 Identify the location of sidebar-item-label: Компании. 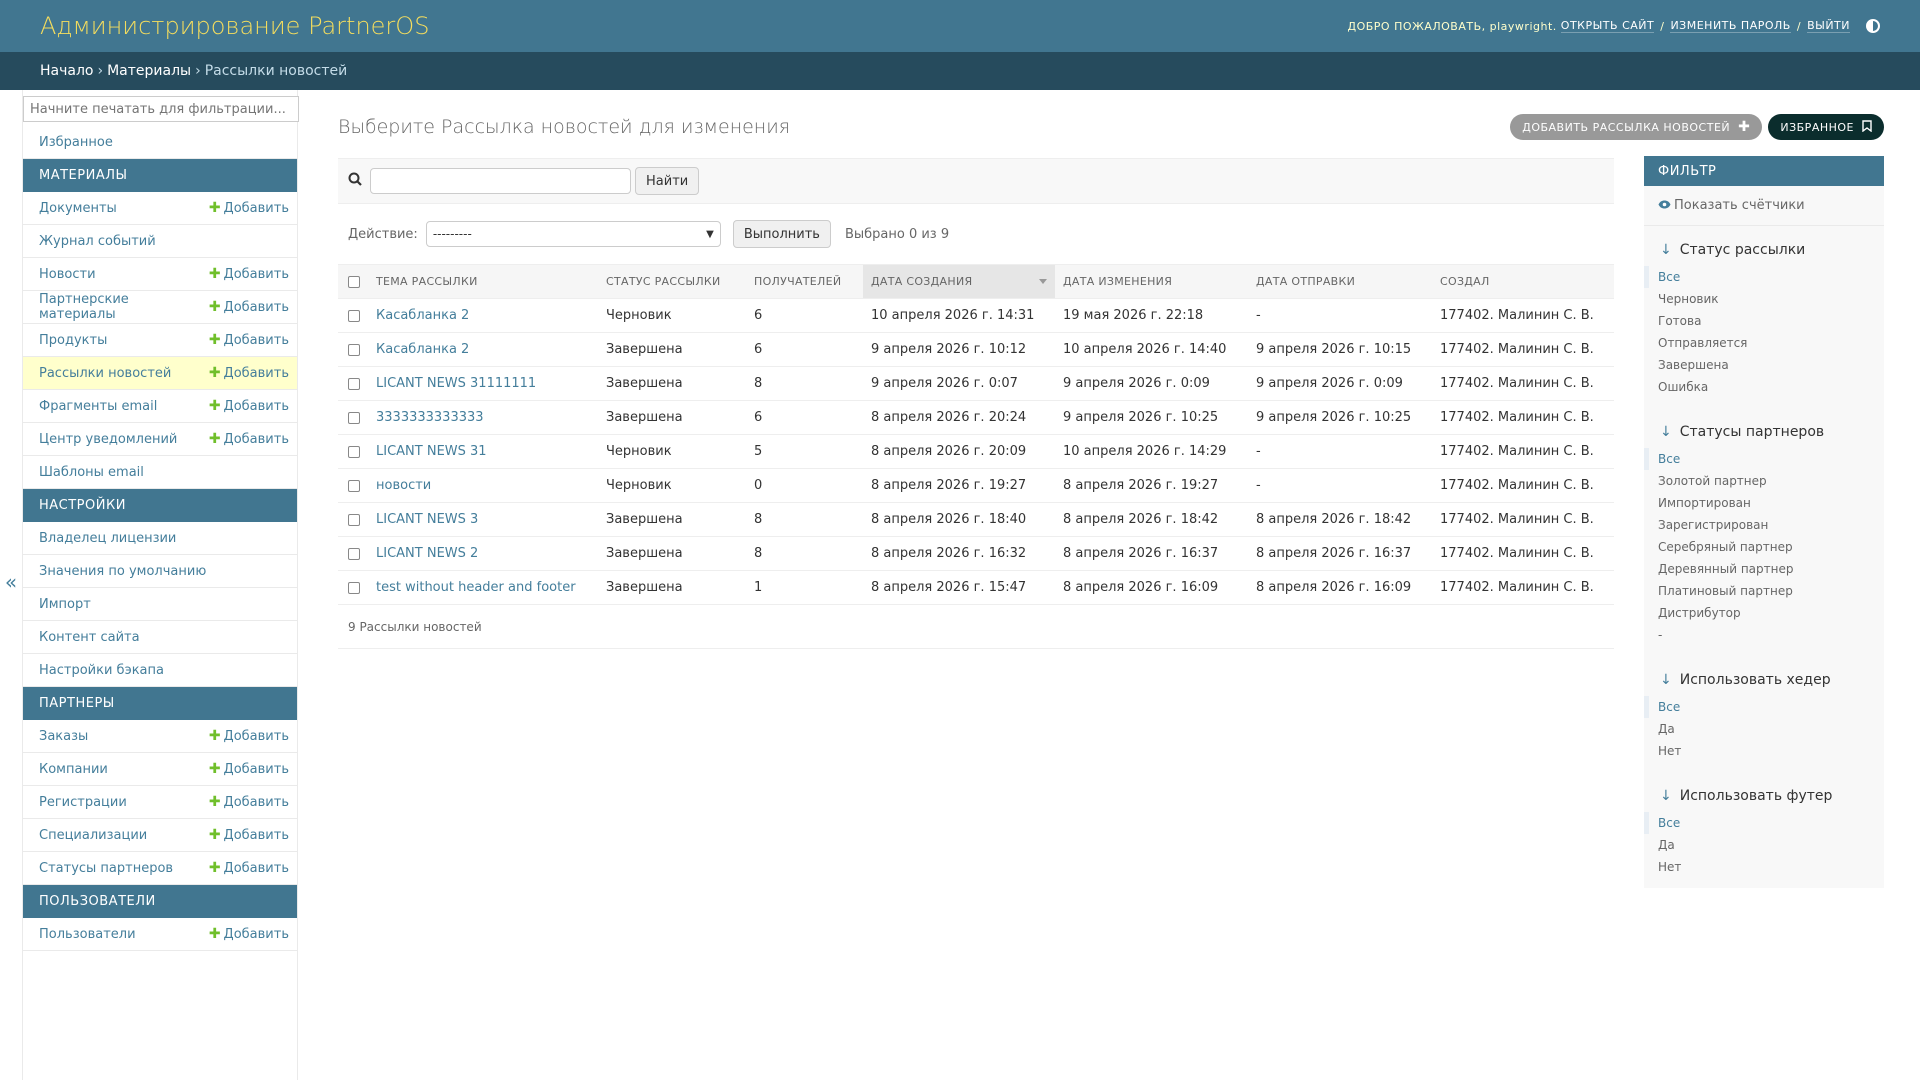
(73, 769).